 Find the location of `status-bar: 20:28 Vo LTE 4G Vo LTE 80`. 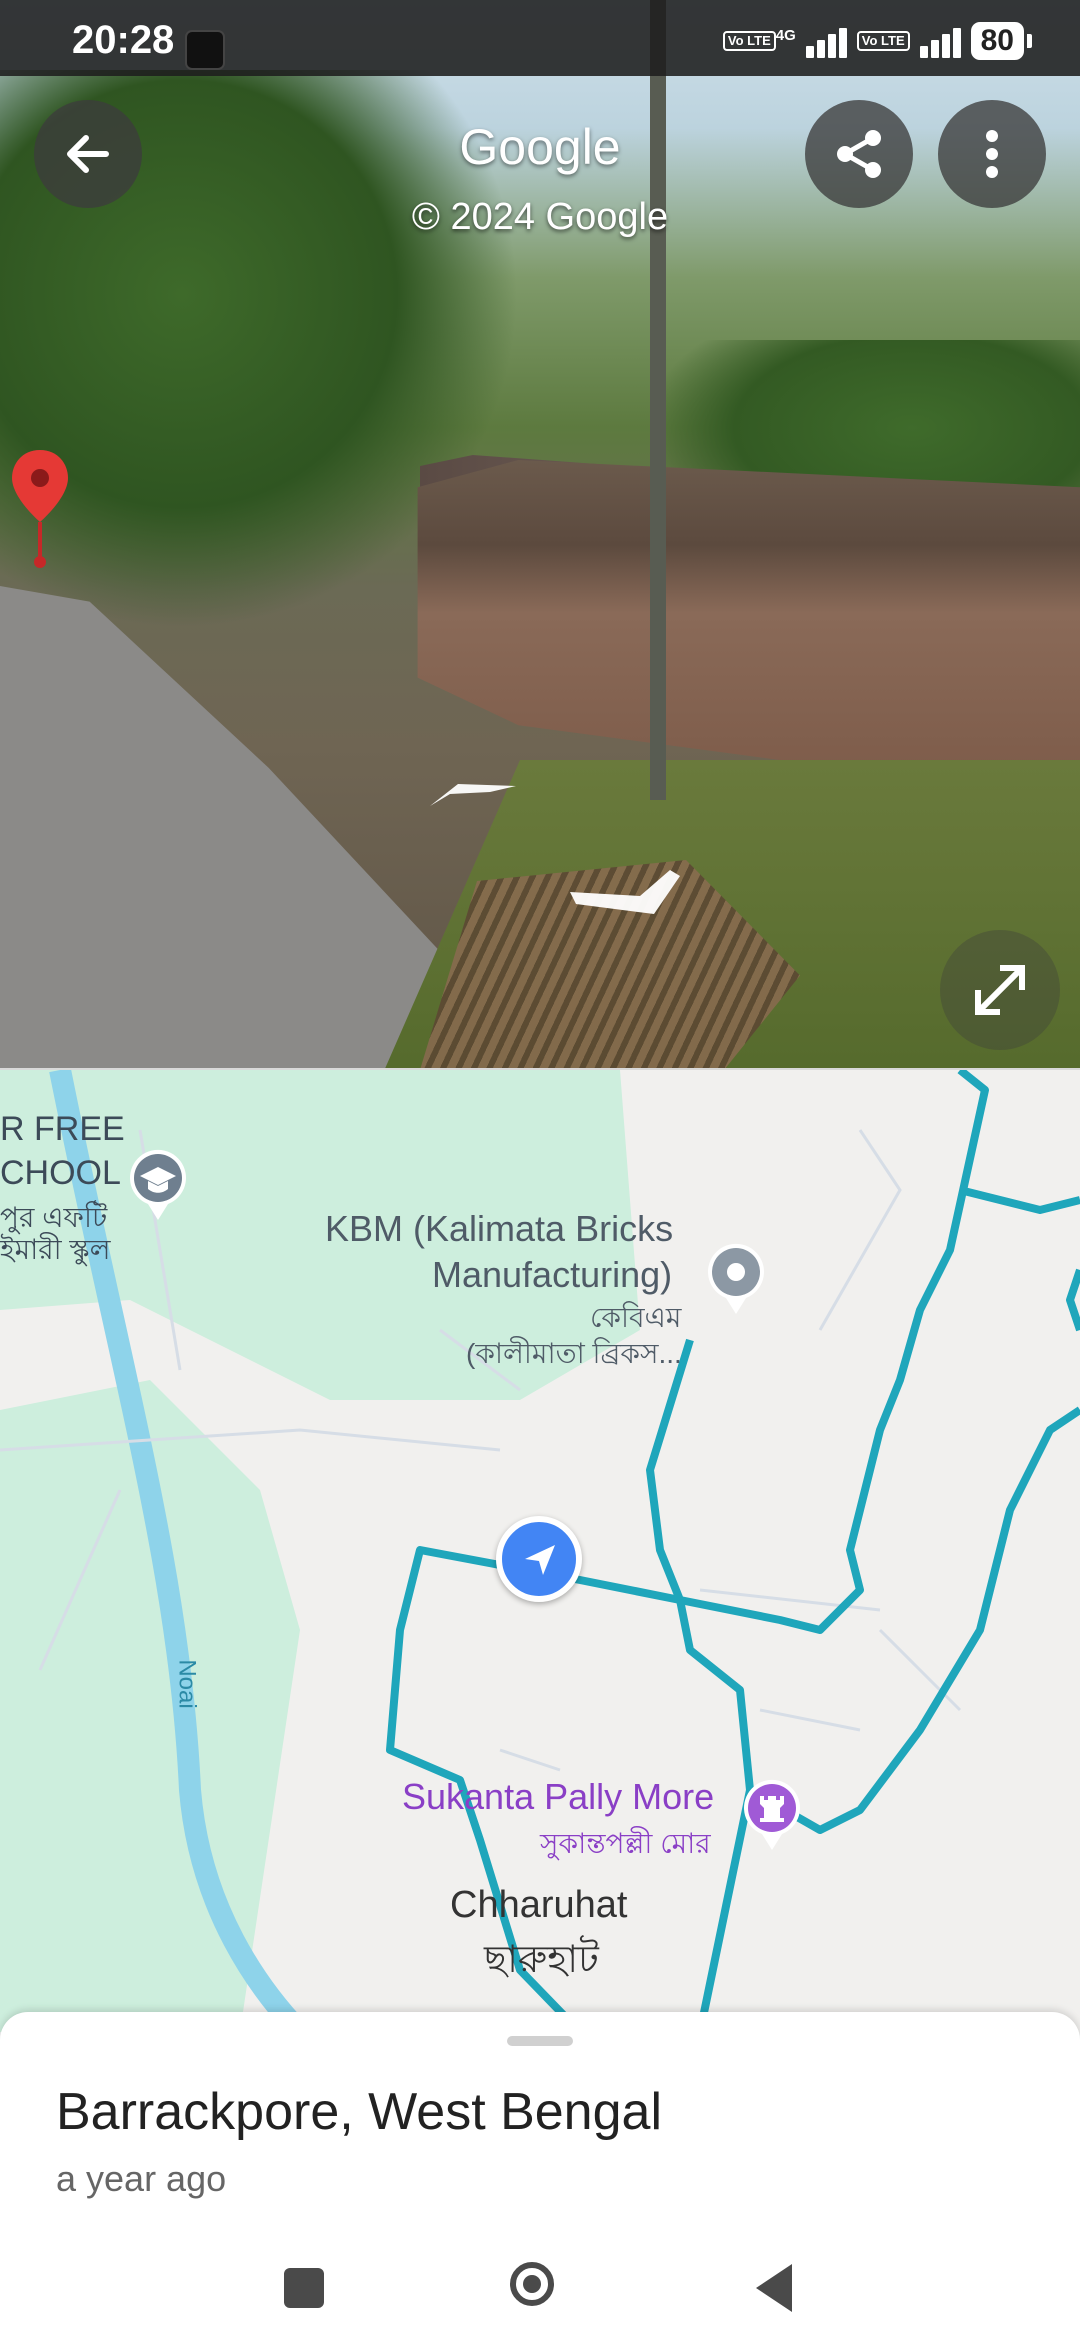

status-bar: 20:28 Vo LTE 4G Vo LTE 80 is located at coordinates (540, 38).